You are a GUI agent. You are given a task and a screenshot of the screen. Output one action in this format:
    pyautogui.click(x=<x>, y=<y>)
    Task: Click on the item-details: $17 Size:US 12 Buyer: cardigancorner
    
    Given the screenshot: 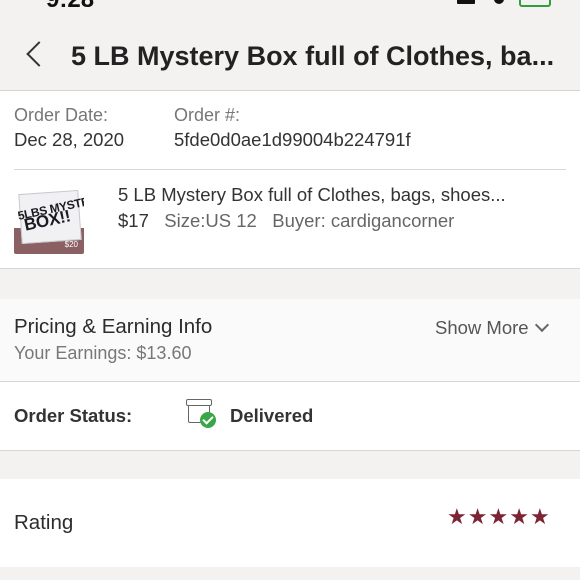 What is the action you would take?
    pyautogui.click(x=286, y=221)
    